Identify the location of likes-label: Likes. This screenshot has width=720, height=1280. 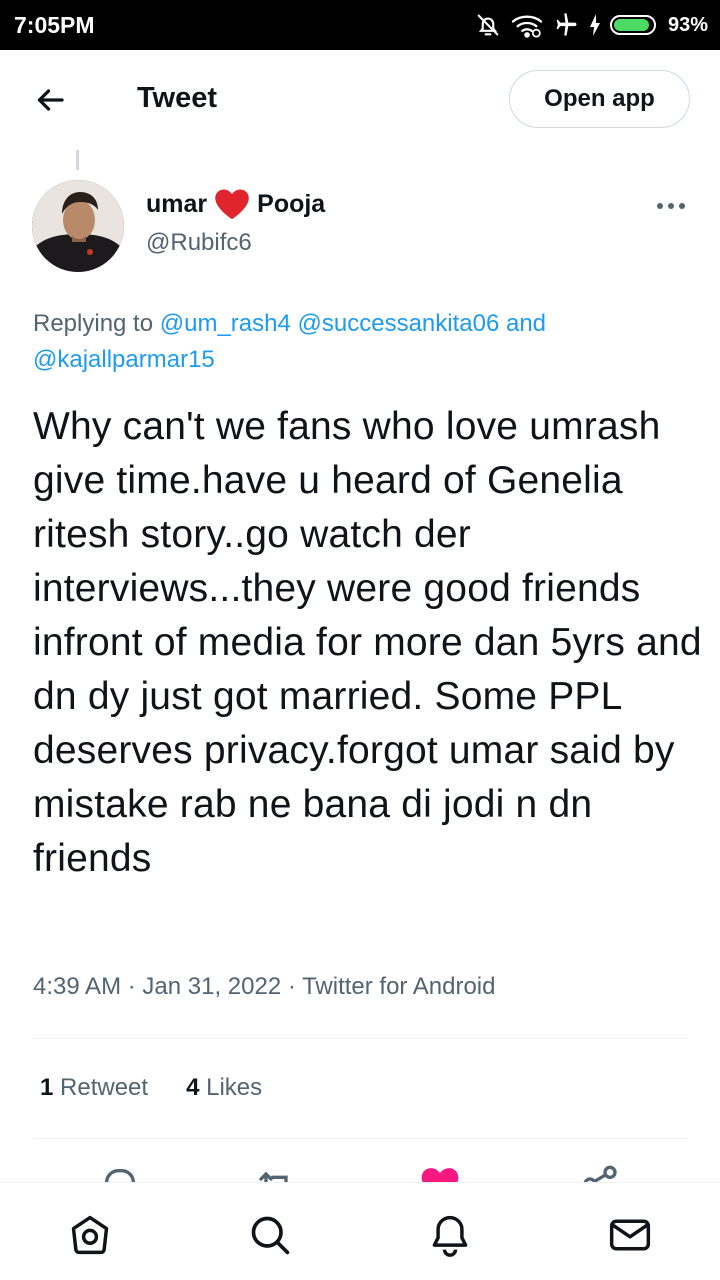
(234, 1087).